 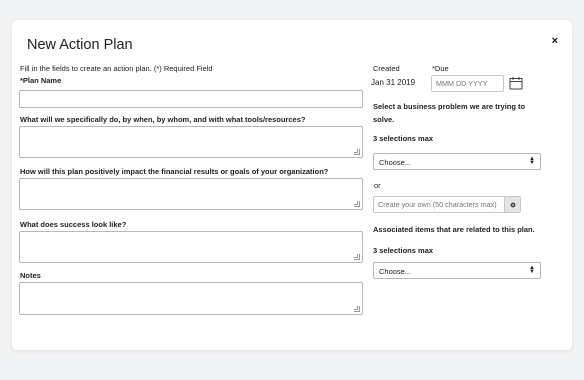 I want to click on business-problem-select: Choose... ▲ ▼, so click(x=457, y=161).